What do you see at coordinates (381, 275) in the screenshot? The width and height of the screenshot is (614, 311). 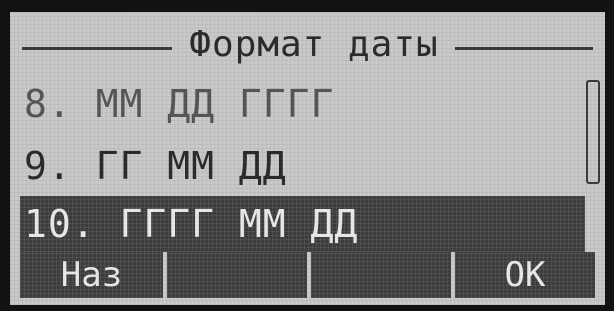 I see `softkey-3-button` at bounding box center [381, 275].